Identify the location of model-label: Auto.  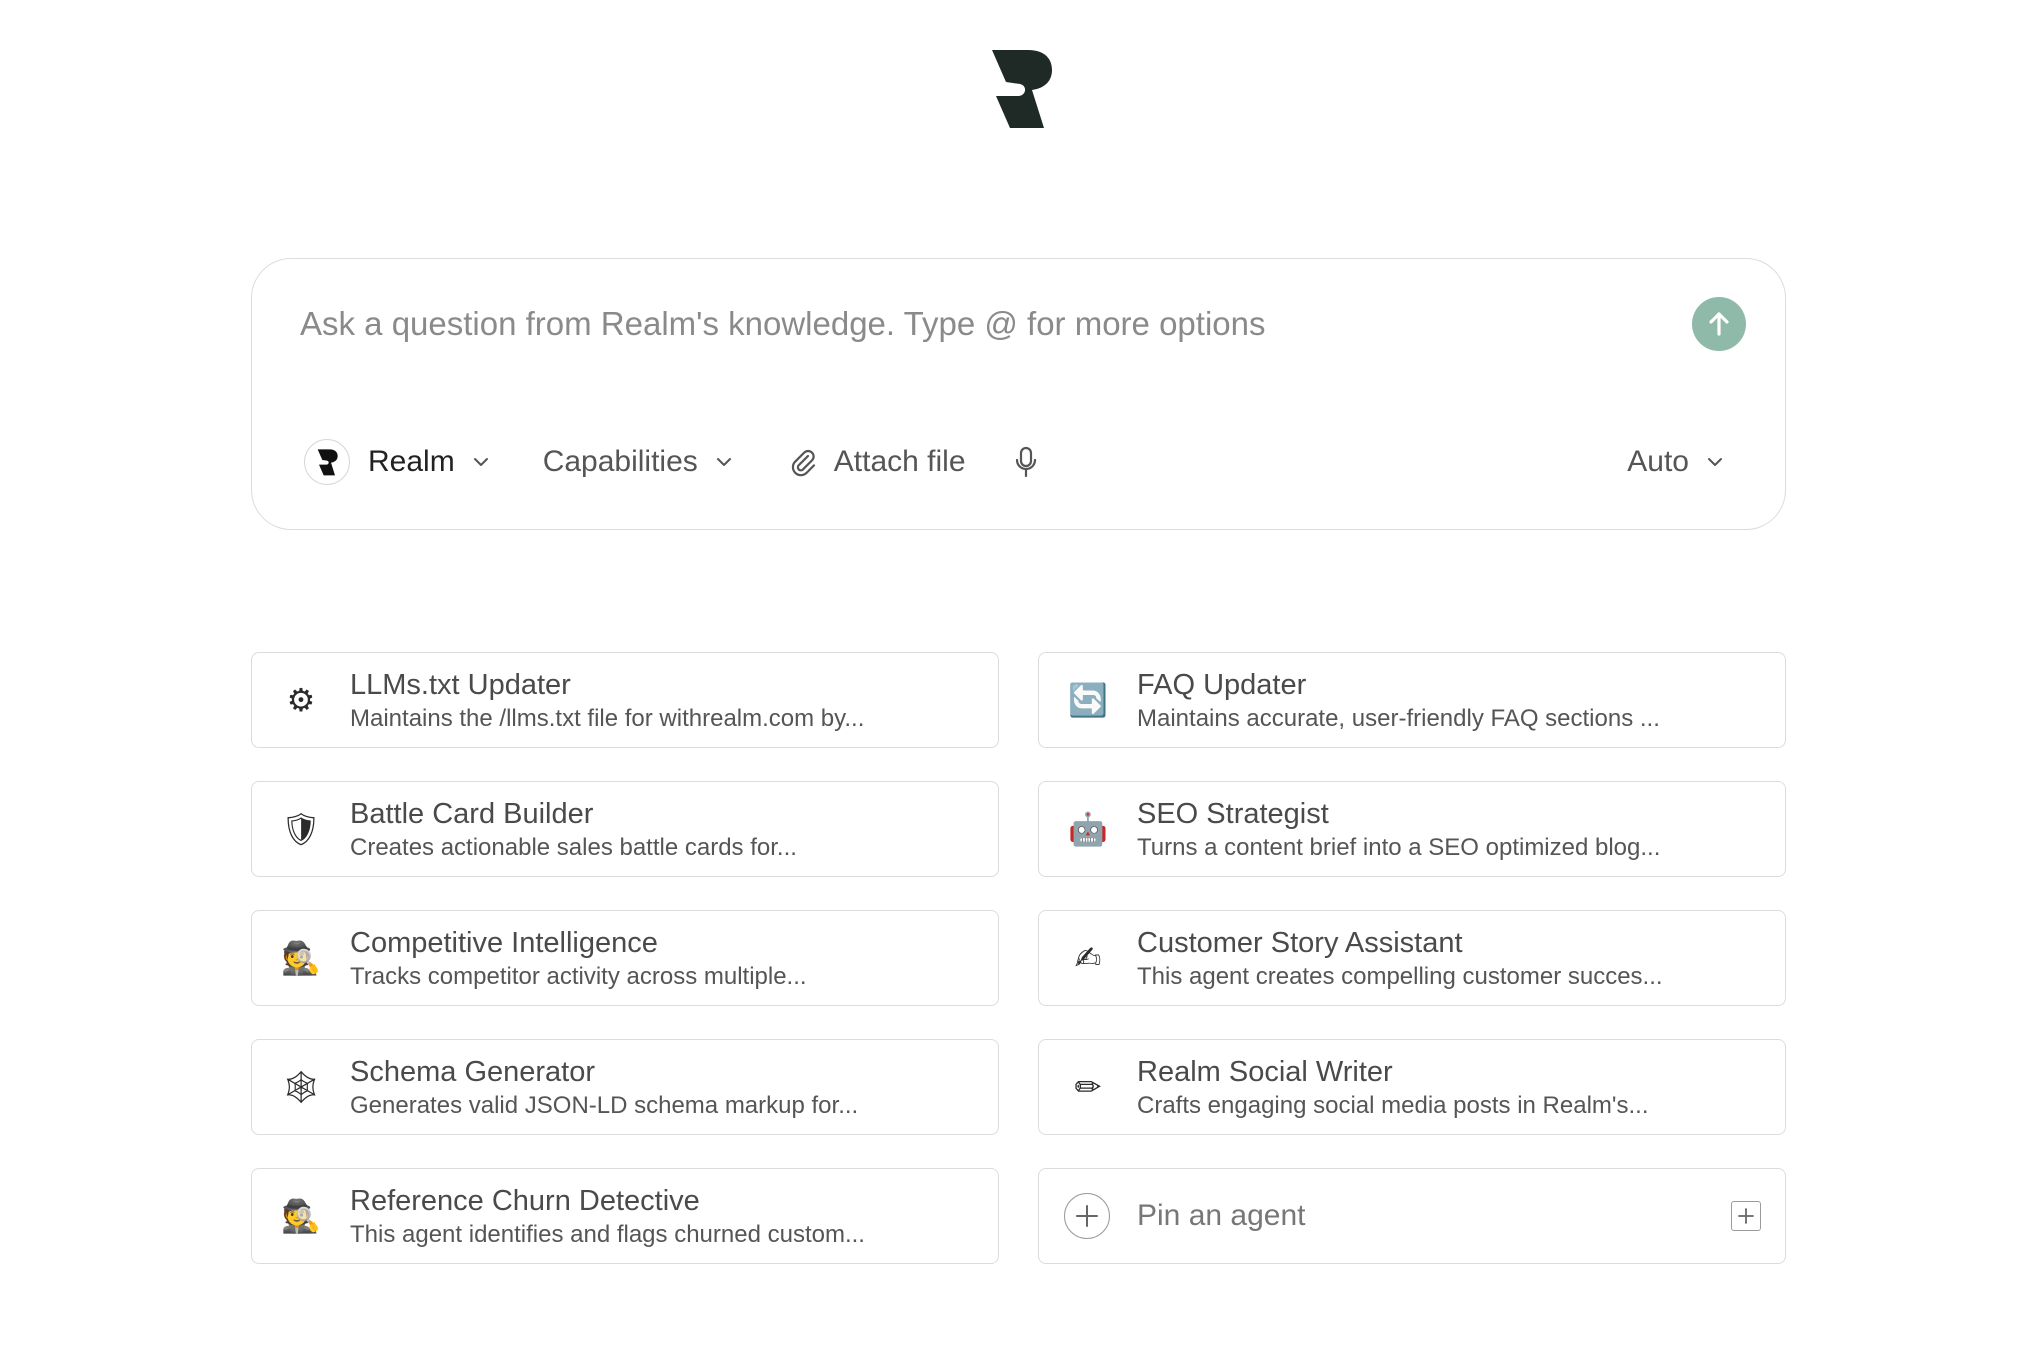
(1658, 461).